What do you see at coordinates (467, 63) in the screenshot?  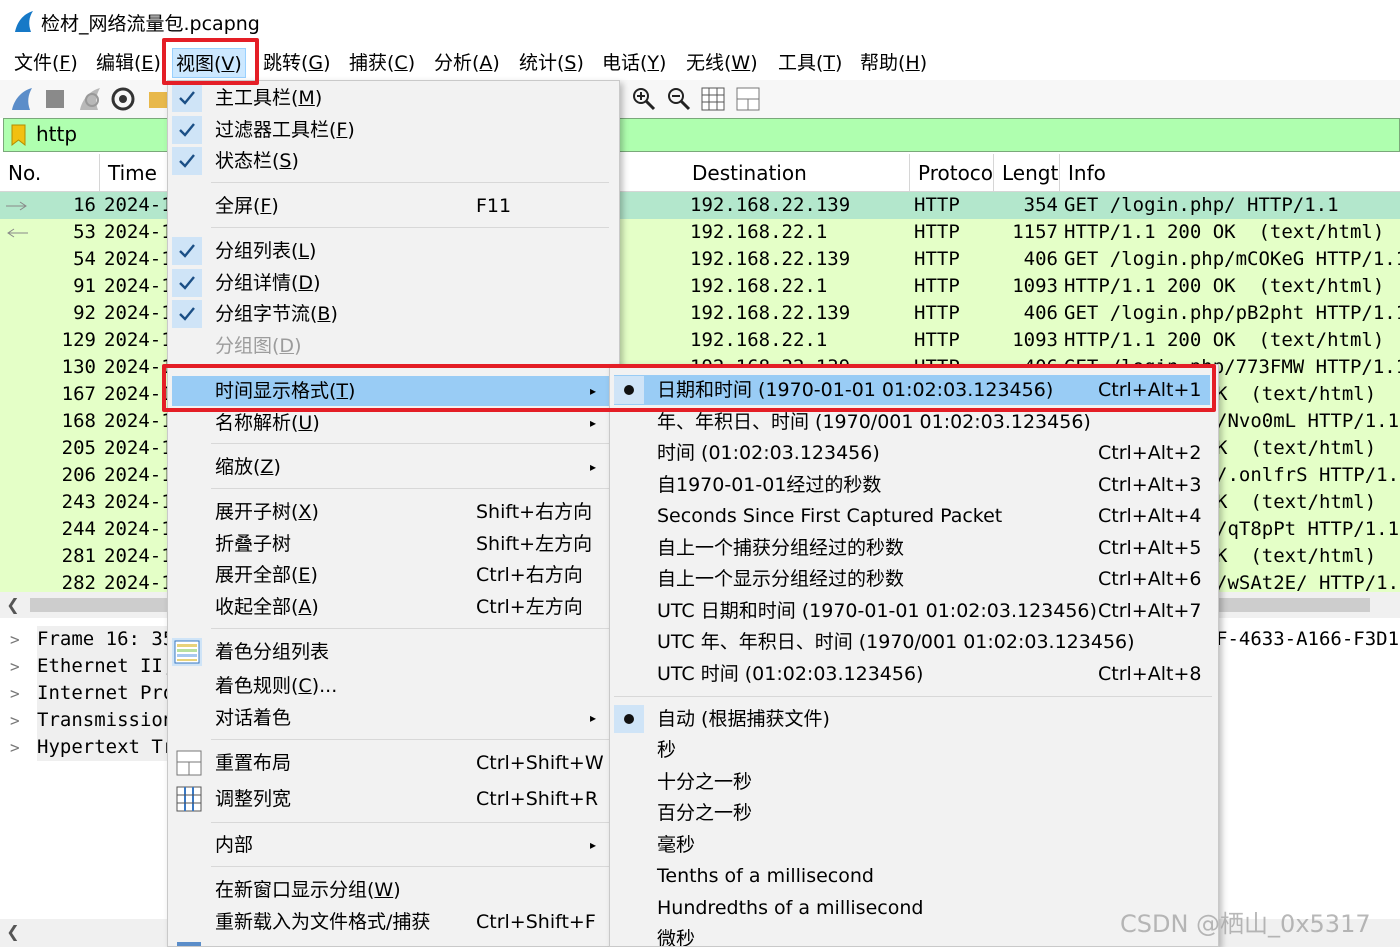 I see `menu-analyze: 分析(A)` at bounding box center [467, 63].